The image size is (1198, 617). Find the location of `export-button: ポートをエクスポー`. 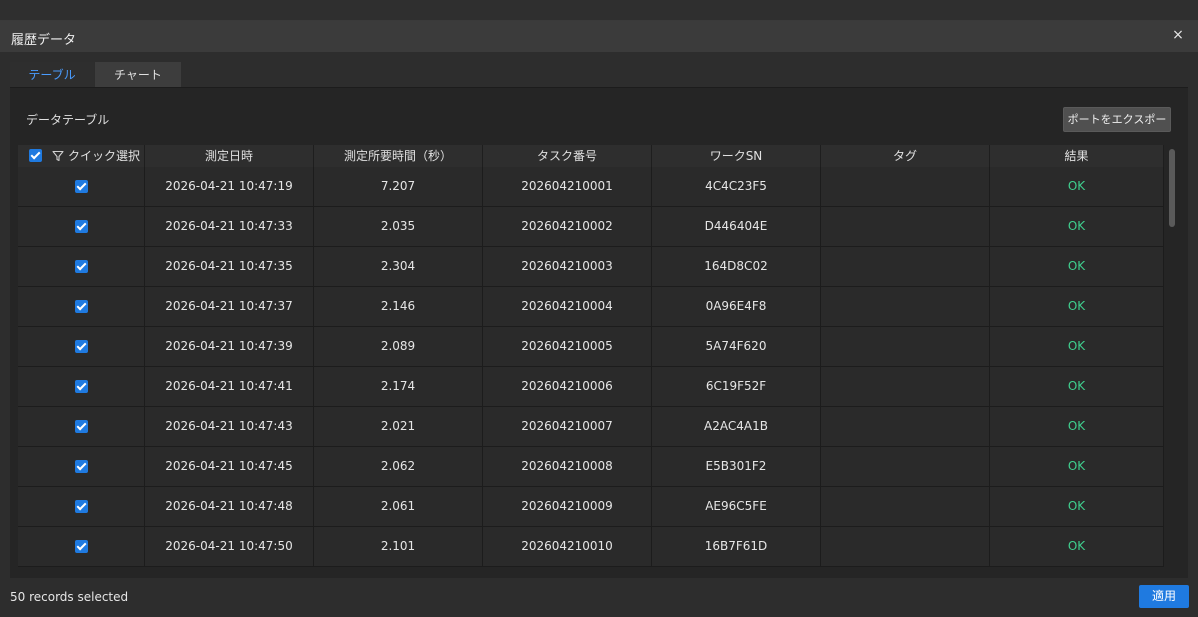

export-button: ポートをエクスポー is located at coordinates (1117, 119).